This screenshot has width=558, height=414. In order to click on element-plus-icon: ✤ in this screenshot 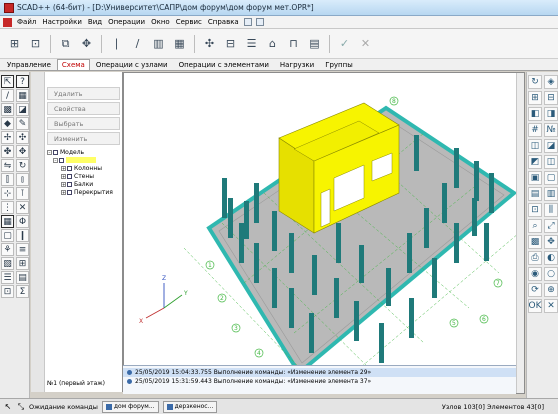, I will do `click(7, 151)`.